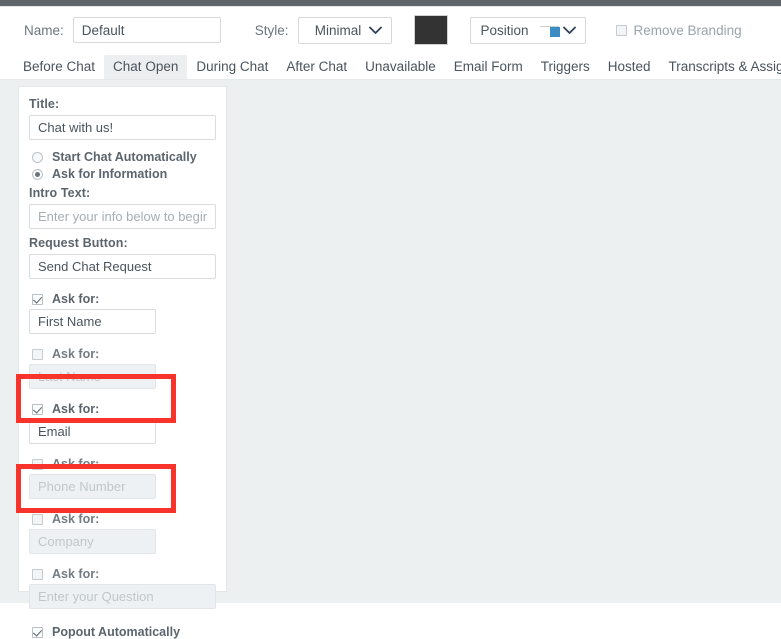 The image size is (781, 639). What do you see at coordinates (76, 409) in the screenshot?
I see `ask-email-label: Ask for:` at bounding box center [76, 409].